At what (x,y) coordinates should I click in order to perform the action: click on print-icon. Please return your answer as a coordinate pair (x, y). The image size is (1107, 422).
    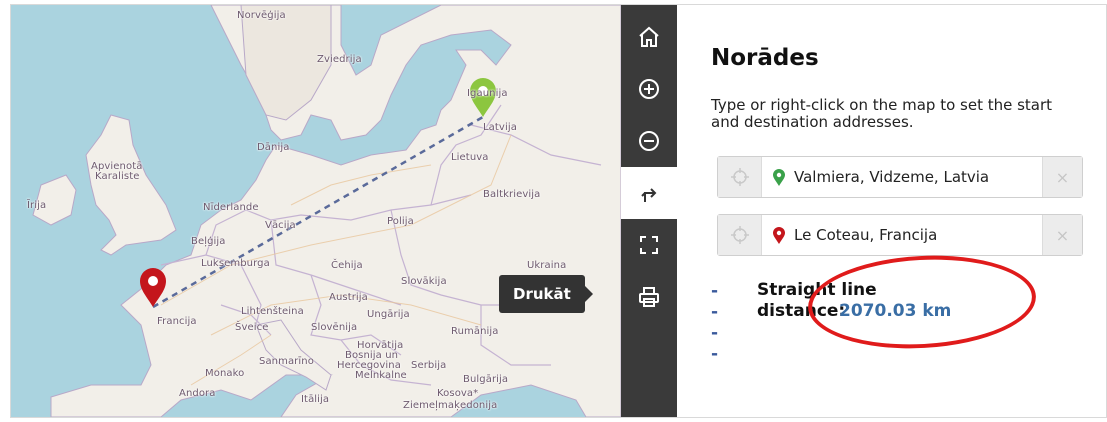
    Looking at the image, I should click on (649, 297).